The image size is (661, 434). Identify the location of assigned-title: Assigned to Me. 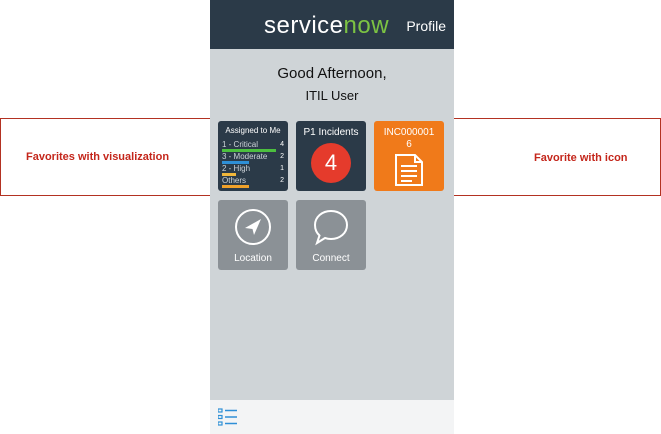
(253, 130).